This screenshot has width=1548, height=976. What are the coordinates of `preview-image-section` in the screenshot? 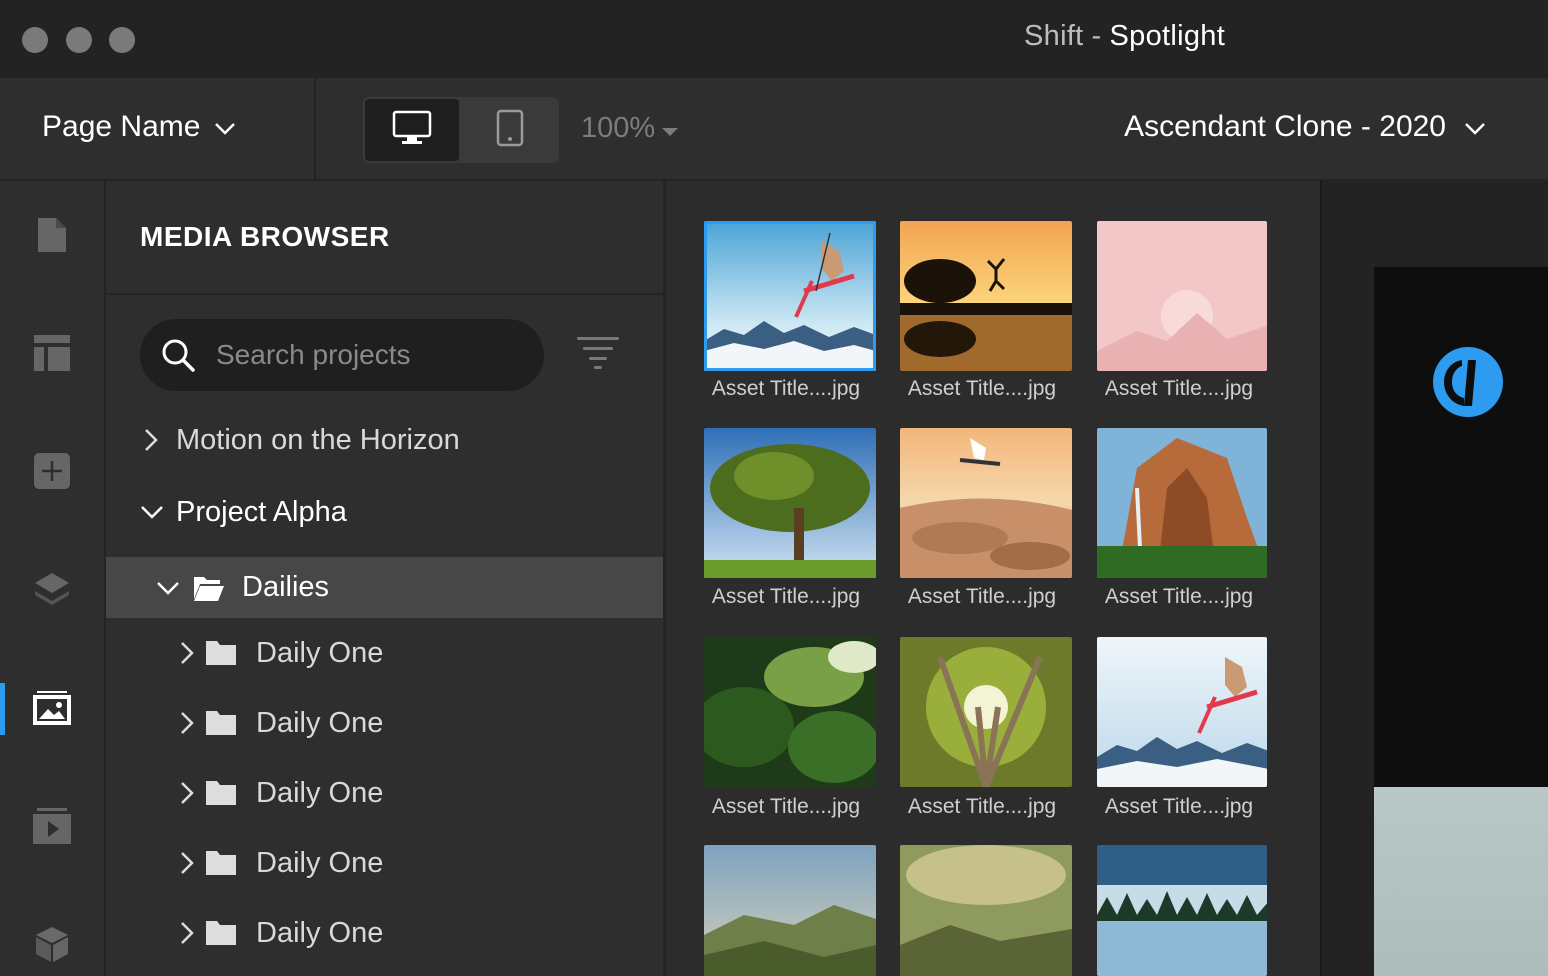 It's located at (1461, 881).